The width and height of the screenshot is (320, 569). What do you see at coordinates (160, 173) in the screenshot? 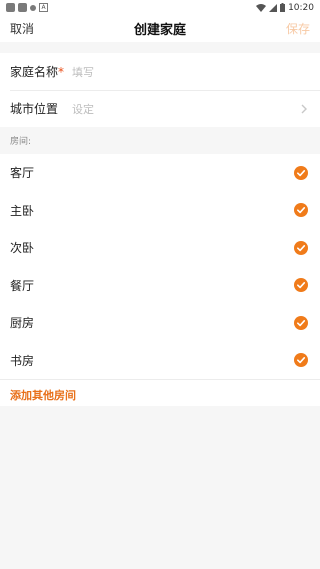
I see `room-item-living-room: 客厅` at bounding box center [160, 173].